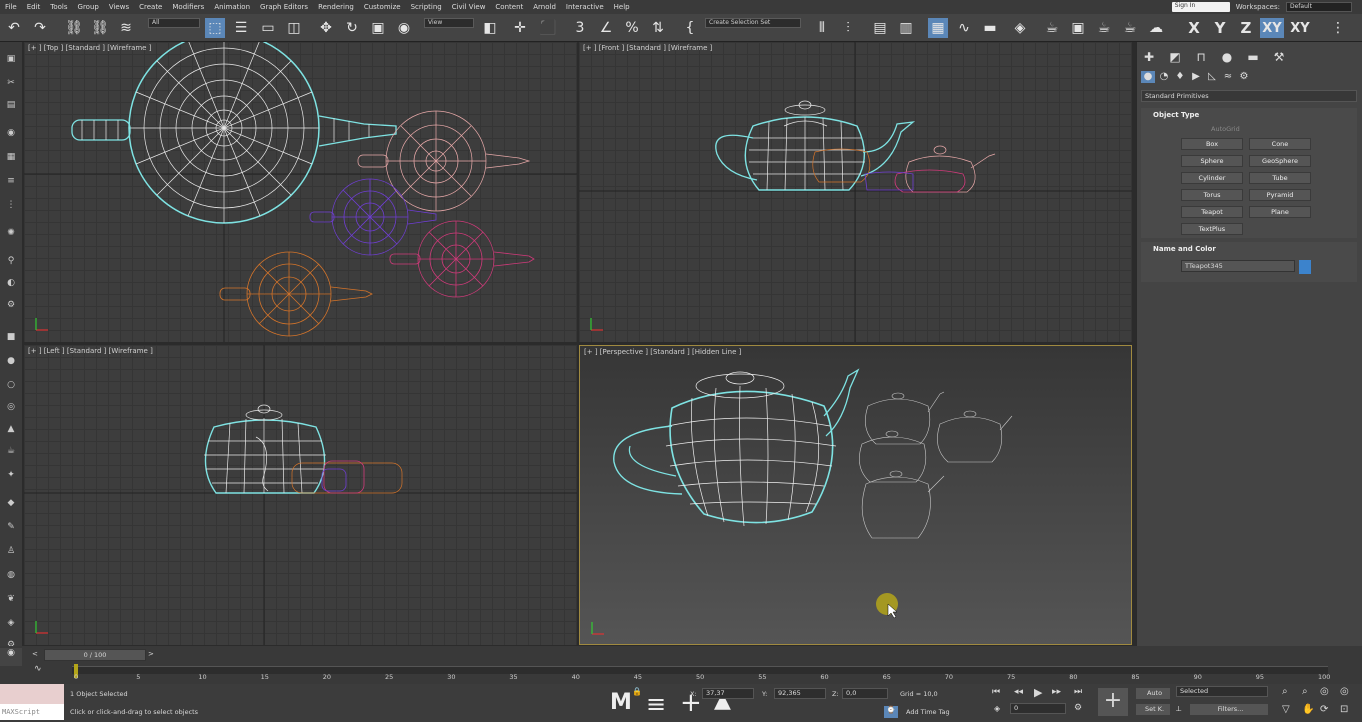 This screenshot has height=722, width=1362. Describe the element at coordinates (1285, 691) in the screenshot. I see `zoom-icon: ⌕` at that location.